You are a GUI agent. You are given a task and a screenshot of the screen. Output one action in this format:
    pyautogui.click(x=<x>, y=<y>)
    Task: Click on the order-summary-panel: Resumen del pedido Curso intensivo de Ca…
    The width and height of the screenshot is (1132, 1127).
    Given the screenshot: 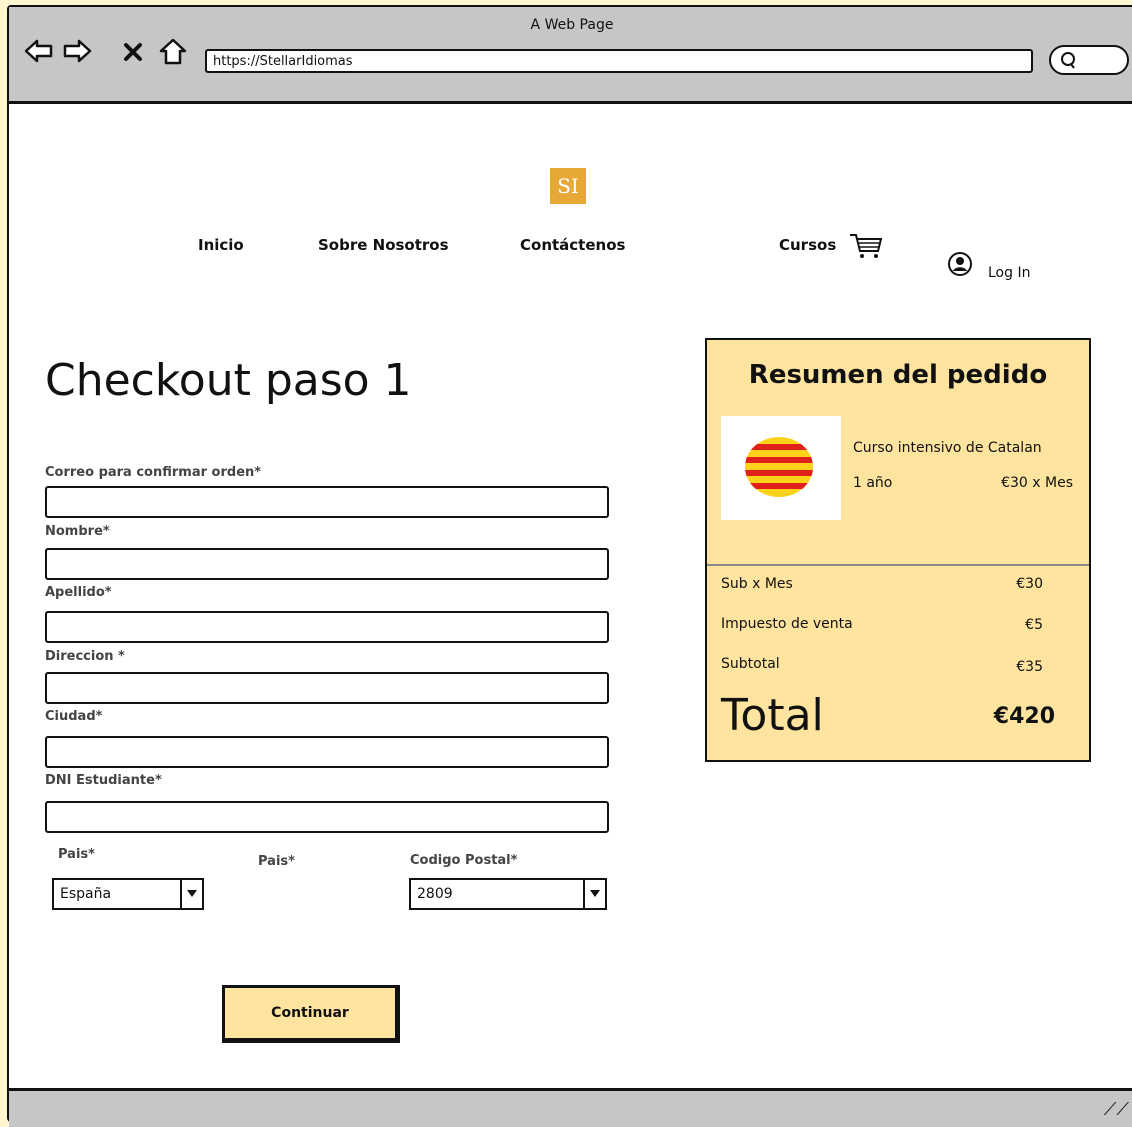 What is the action you would take?
    pyautogui.click(x=898, y=550)
    